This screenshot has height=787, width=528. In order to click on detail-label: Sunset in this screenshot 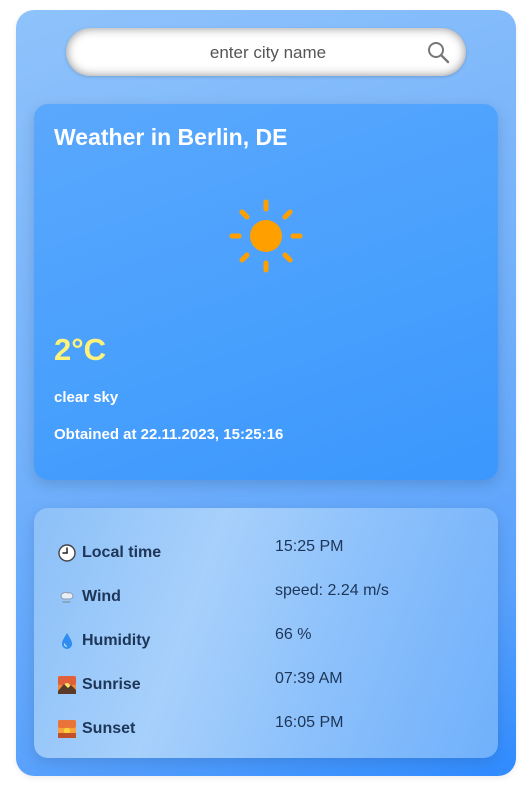, I will do `click(109, 728)`.